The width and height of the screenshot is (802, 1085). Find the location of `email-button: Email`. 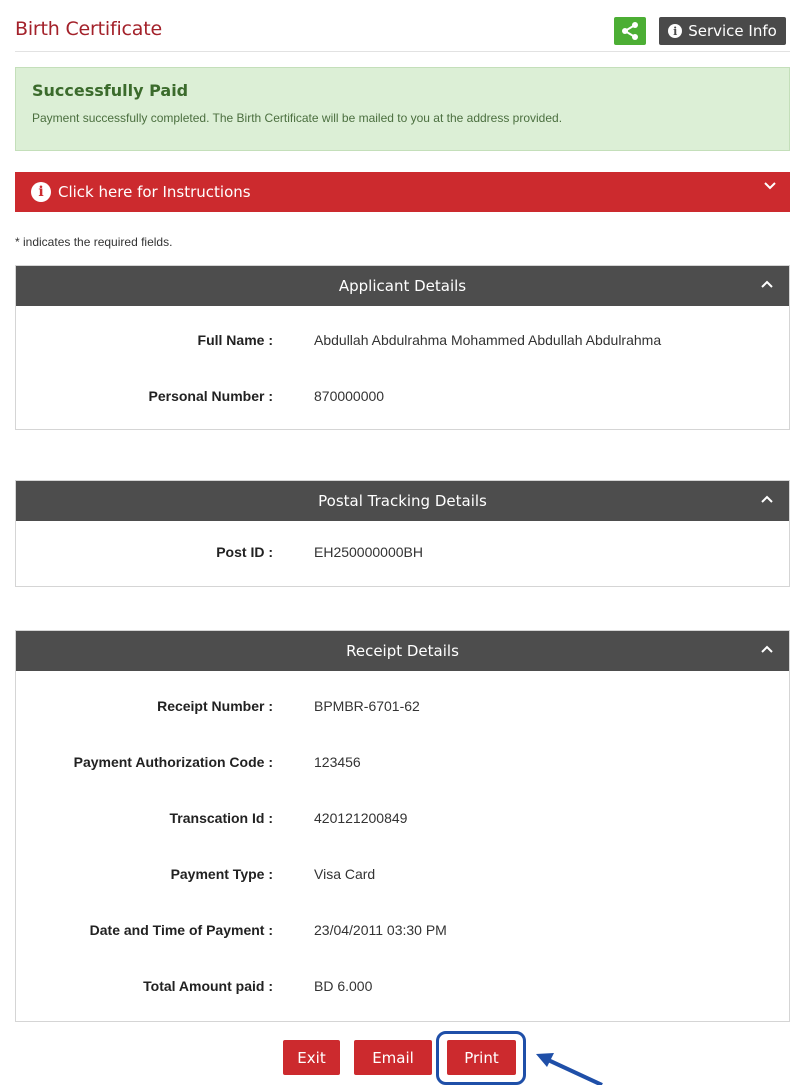

email-button: Email is located at coordinates (393, 1057).